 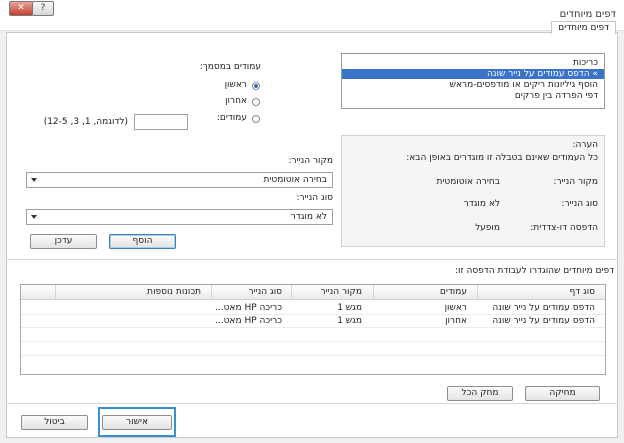 I want to click on clear-all-button: מחק הכל, so click(x=480, y=393).